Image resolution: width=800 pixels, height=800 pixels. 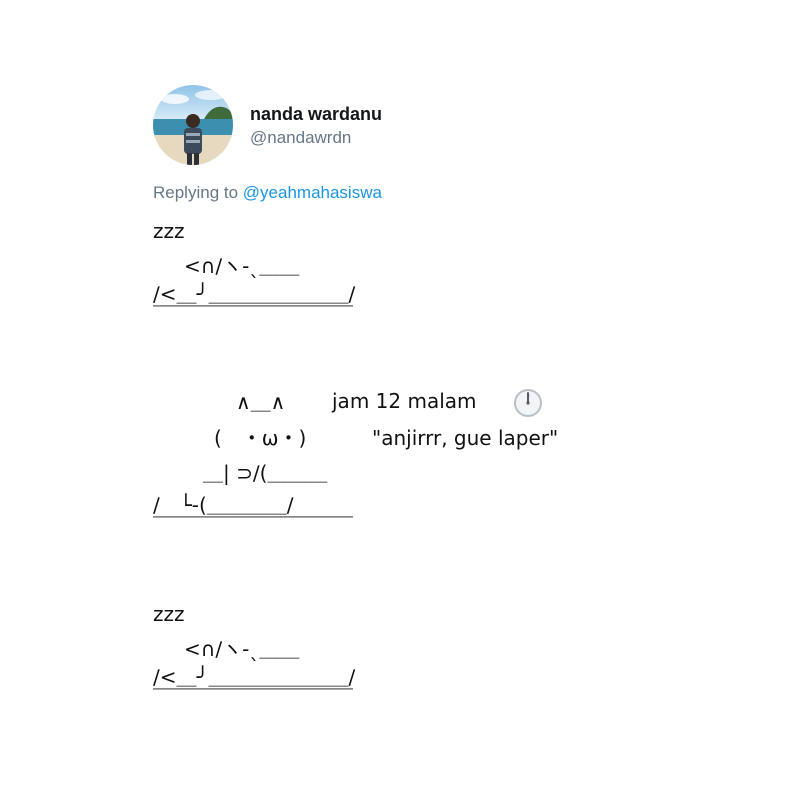 I want to click on profile-photo-avatar, so click(x=193, y=125).